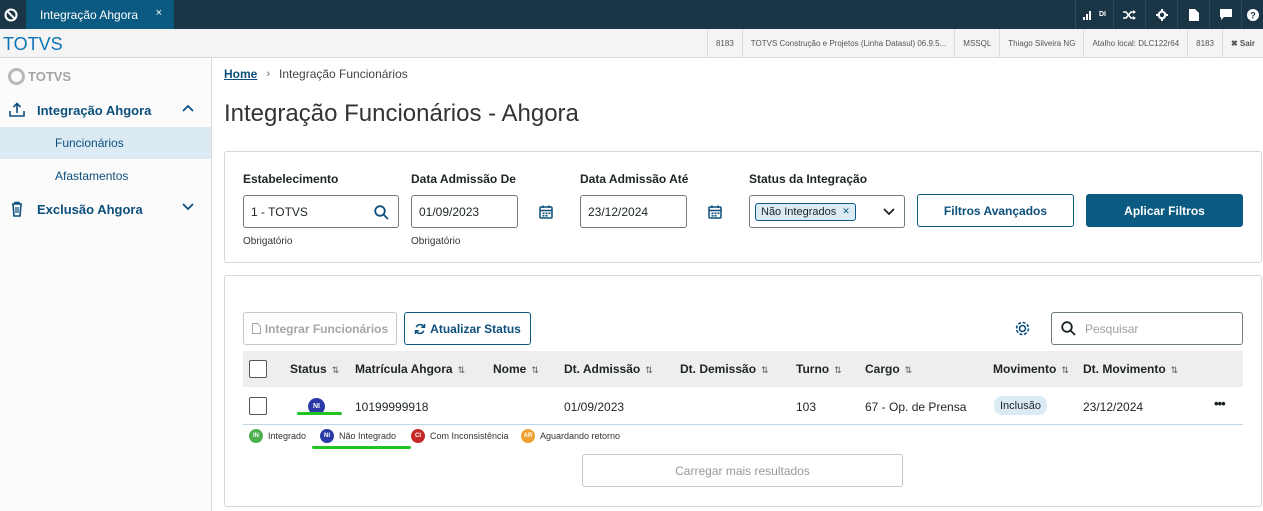 The image size is (1263, 511). I want to click on shuffle-icon, so click(1129, 14).